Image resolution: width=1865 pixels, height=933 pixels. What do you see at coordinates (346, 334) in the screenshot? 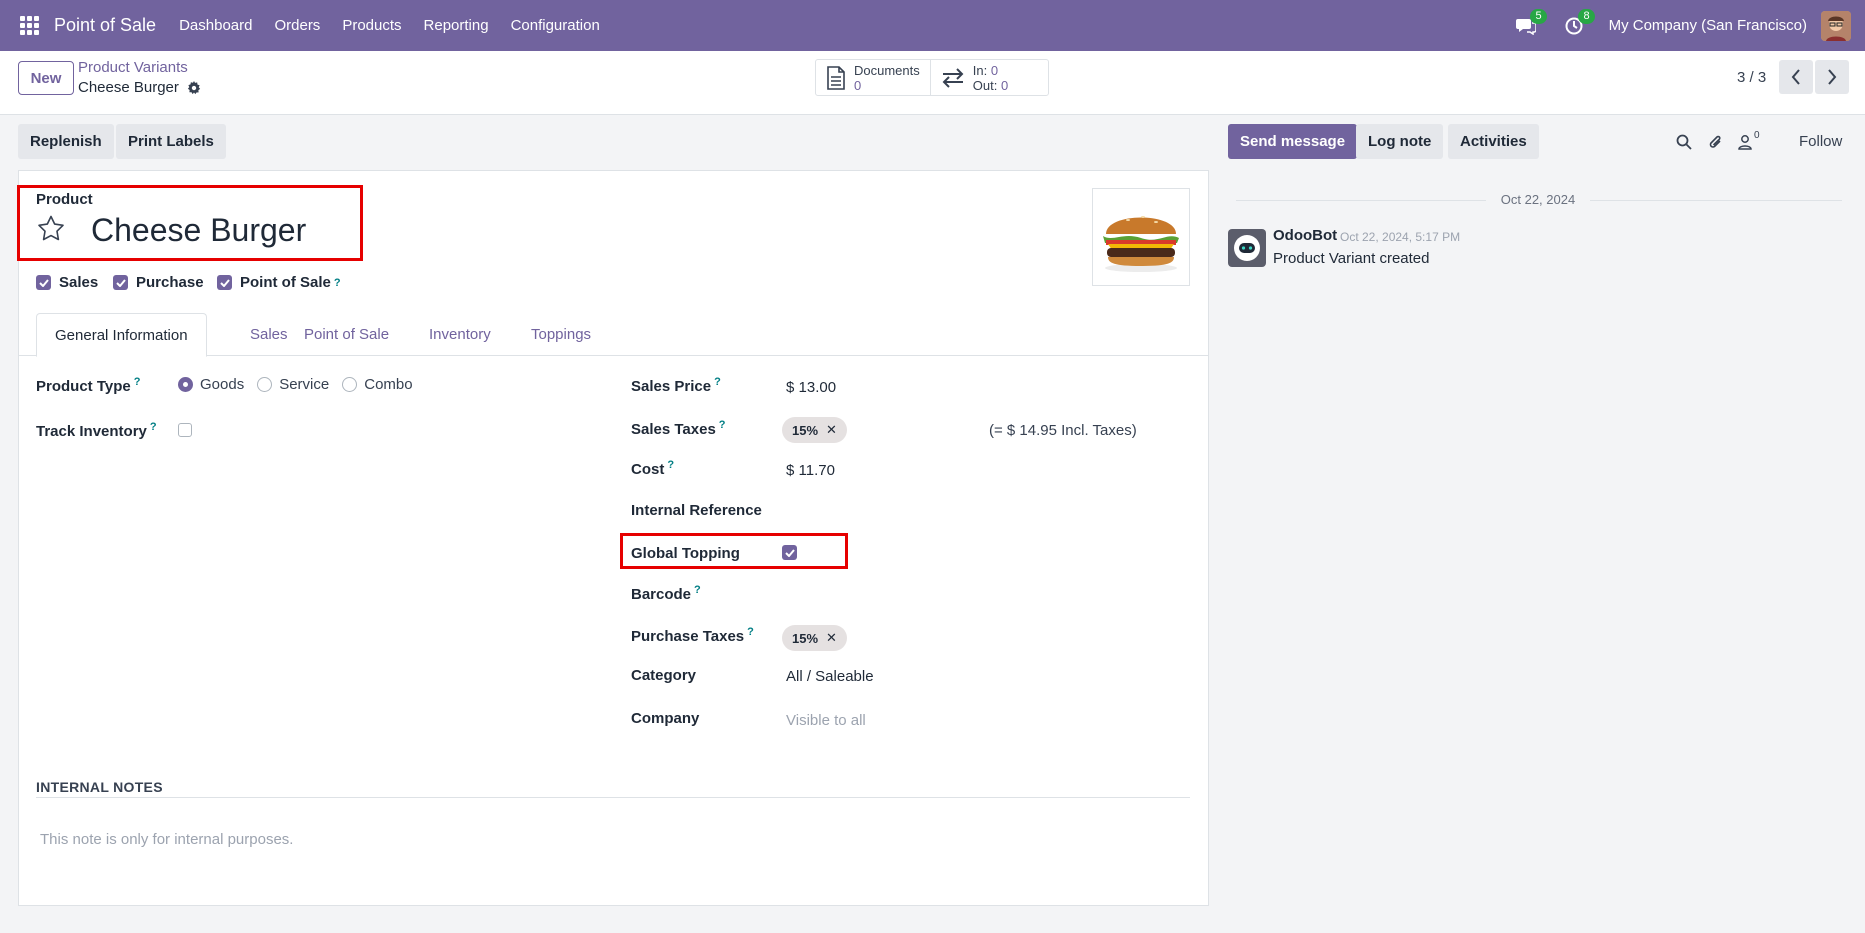
I see `tab-point-of-sale: Point of Sale` at bounding box center [346, 334].